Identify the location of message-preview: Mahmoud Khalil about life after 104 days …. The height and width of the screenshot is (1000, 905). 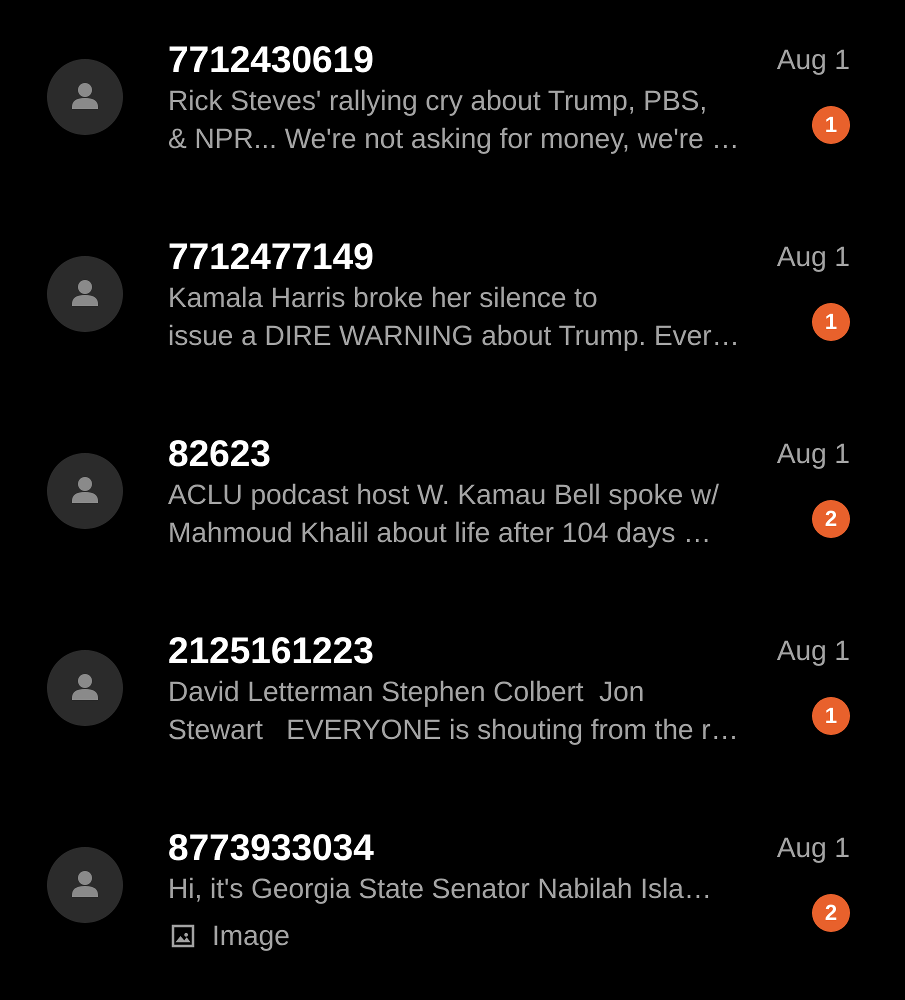
(440, 533).